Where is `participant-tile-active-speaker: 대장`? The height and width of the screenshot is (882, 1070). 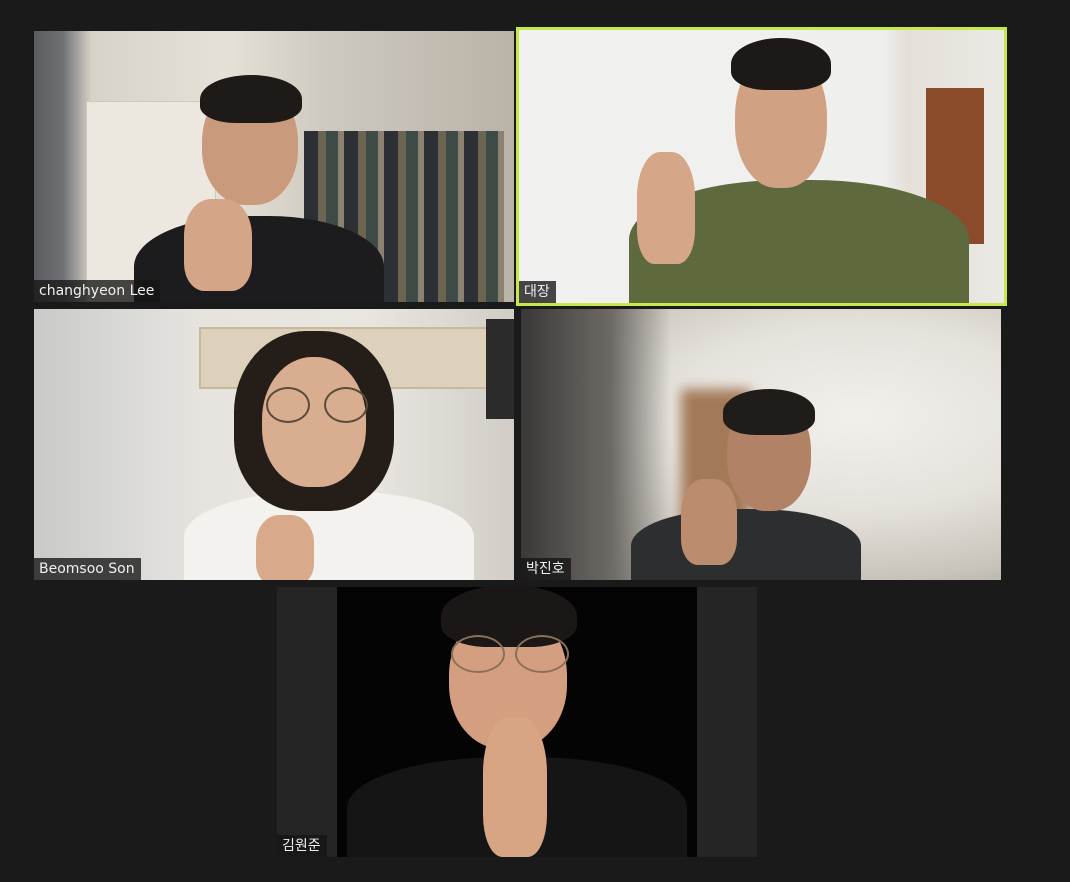
participant-tile-active-speaker: 대장 is located at coordinates (761, 166).